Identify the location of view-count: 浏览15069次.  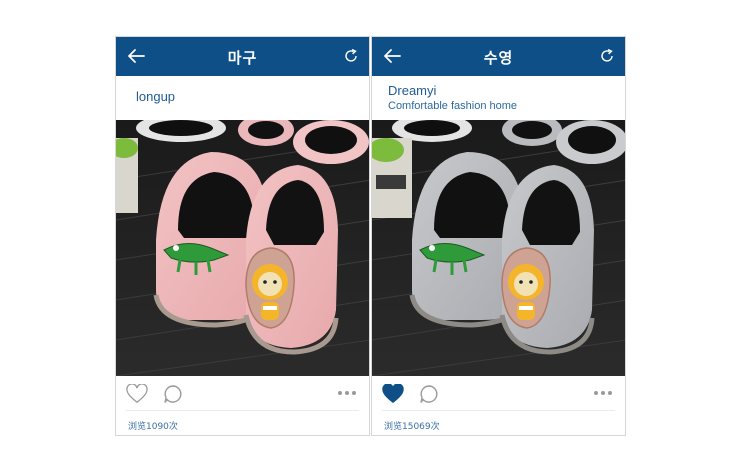
(412, 427).